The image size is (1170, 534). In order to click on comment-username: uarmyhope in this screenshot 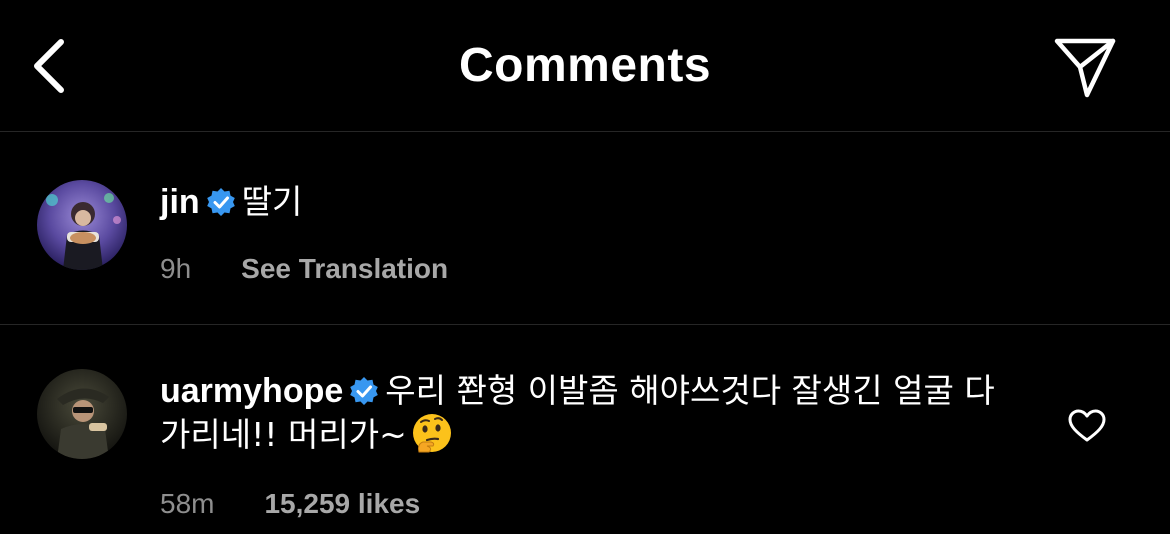, I will do `click(251, 391)`.